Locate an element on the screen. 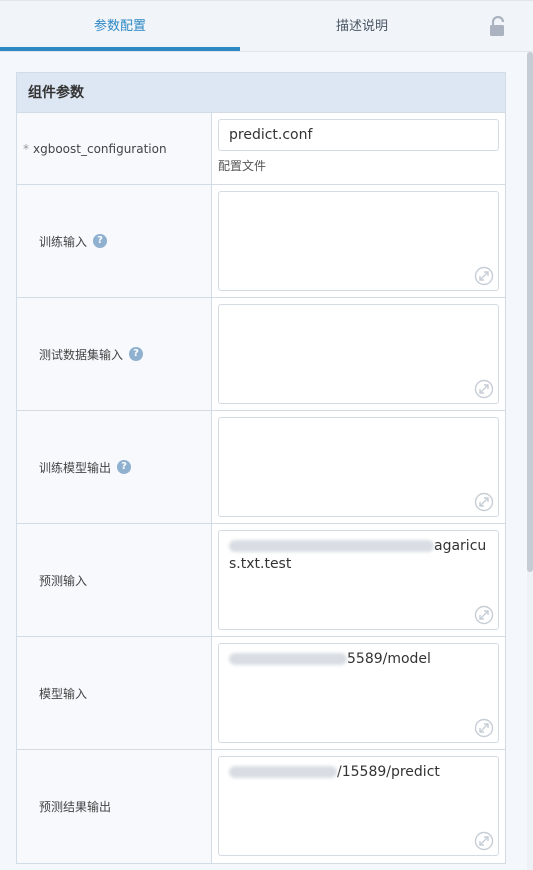 The width and height of the screenshot is (533, 870). unlock-icon is located at coordinates (498, 27).